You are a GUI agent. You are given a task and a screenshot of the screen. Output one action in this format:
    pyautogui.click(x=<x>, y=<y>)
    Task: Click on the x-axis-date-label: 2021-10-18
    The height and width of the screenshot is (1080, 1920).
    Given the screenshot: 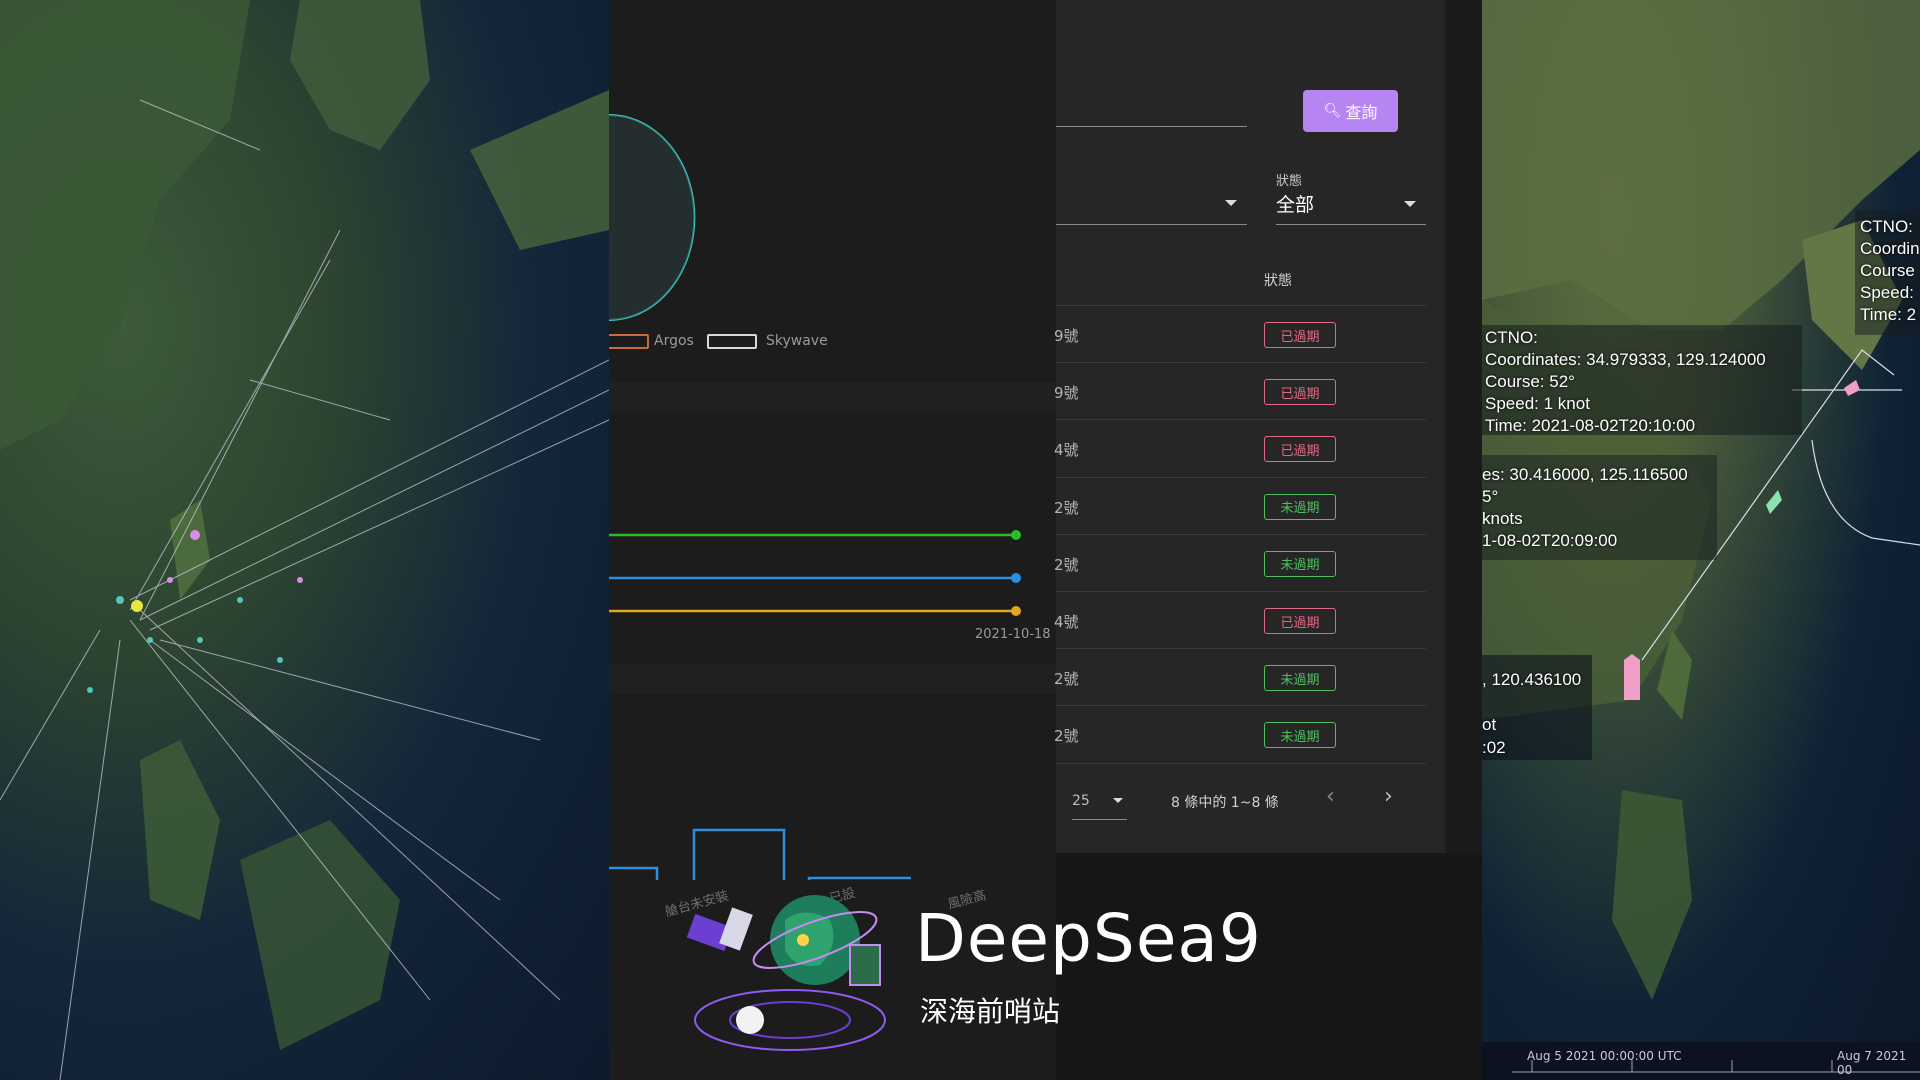 What is the action you would take?
    pyautogui.click(x=1013, y=634)
    